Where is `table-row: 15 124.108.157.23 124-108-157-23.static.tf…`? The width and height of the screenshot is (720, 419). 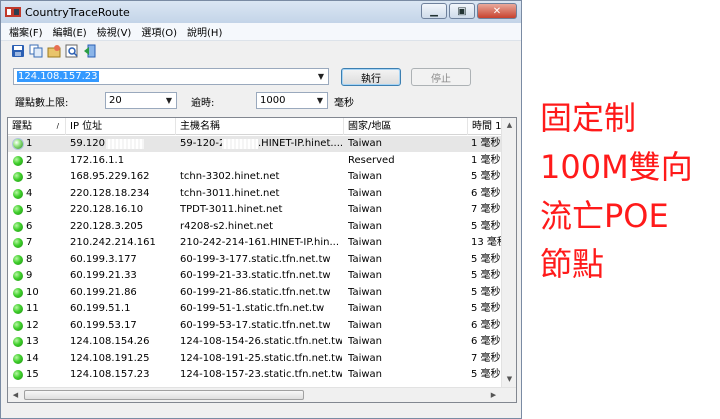
table-row: 15 124.108.157.23 124-108-157-23.static.tf… is located at coordinates (262, 375).